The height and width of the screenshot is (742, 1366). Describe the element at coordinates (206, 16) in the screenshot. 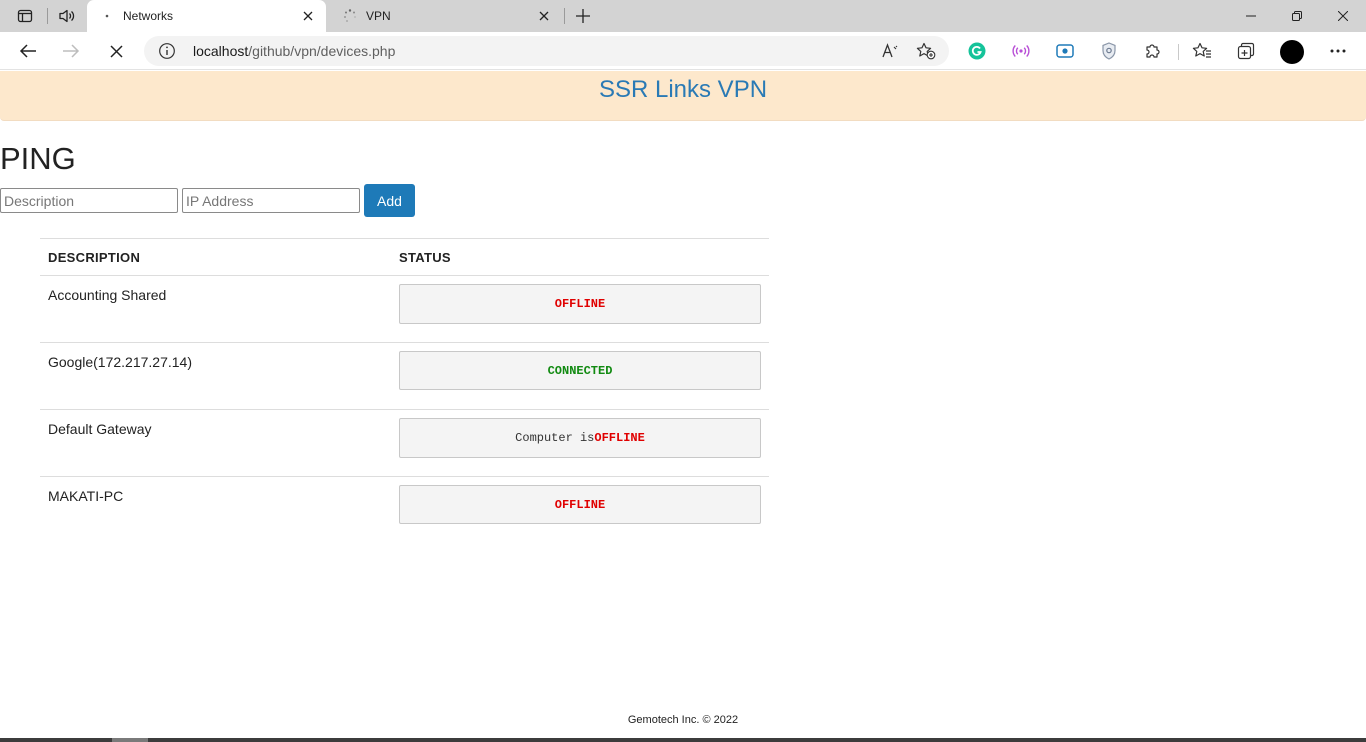

I see `tab-networks: Networks` at that location.